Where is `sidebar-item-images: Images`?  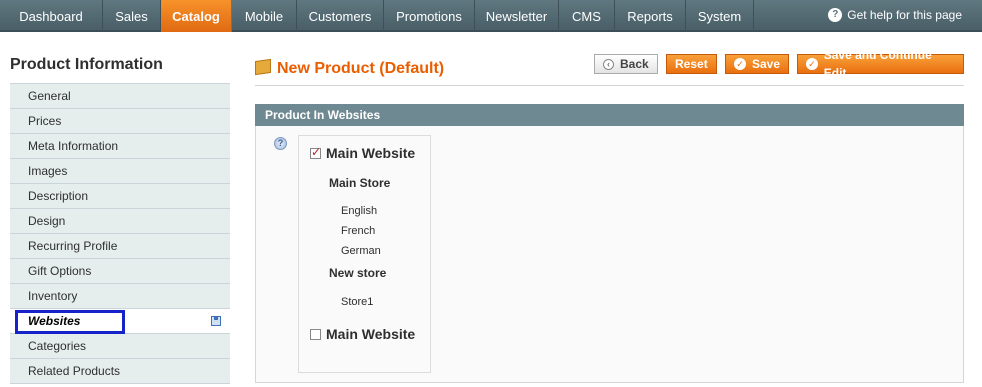 sidebar-item-images: Images is located at coordinates (120, 171).